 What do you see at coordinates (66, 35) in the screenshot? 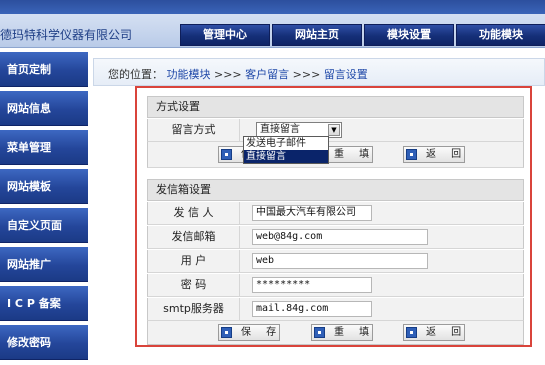
I see `company-name: 德玛特科学仪器有限公司` at bounding box center [66, 35].